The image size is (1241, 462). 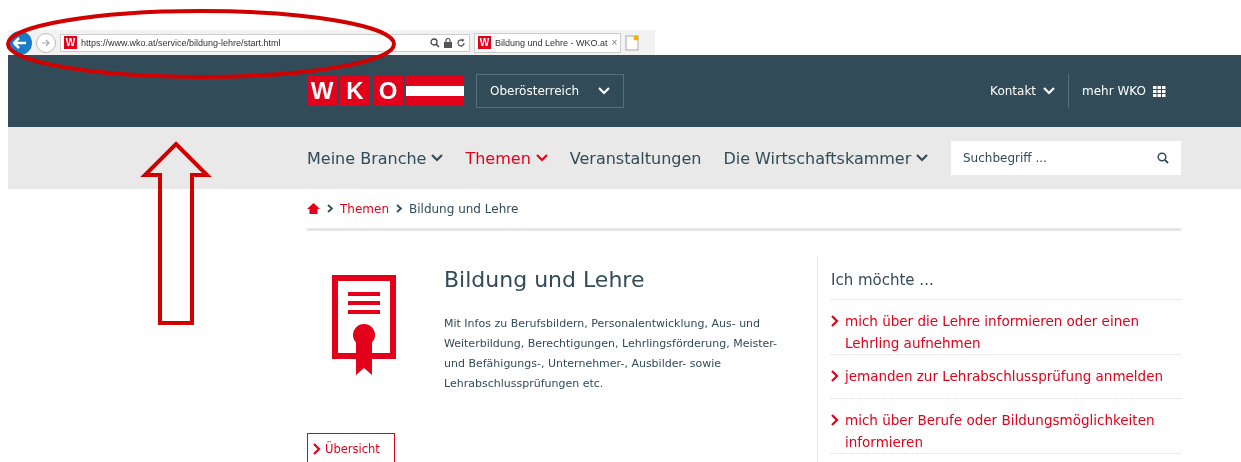 I want to click on breadcrumb-item: Themen, so click(x=364, y=208).